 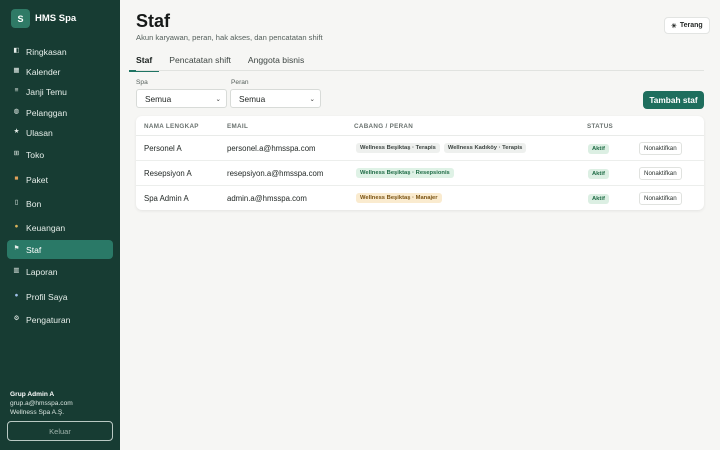 What do you see at coordinates (16, 203) in the screenshot?
I see `receipt-icon: ▯` at bounding box center [16, 203].